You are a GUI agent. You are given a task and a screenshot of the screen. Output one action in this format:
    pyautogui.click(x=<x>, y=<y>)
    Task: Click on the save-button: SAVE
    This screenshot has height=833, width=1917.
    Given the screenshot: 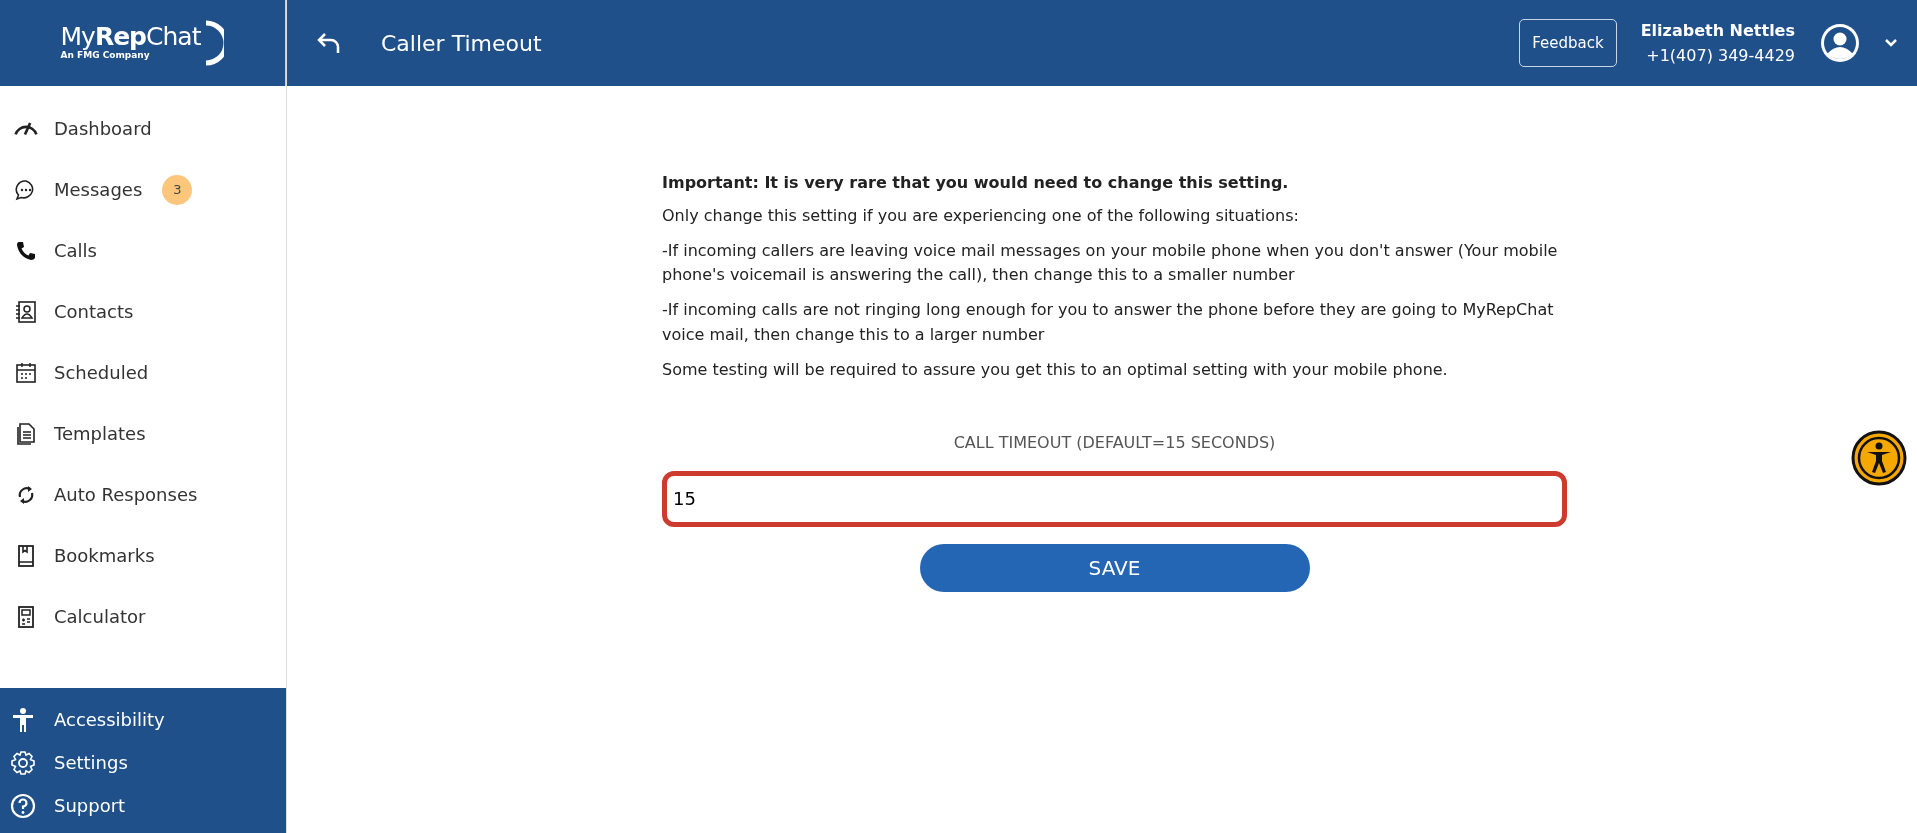 What is the action you would take?
    pyautogui.click(x=1114, y=567)
    